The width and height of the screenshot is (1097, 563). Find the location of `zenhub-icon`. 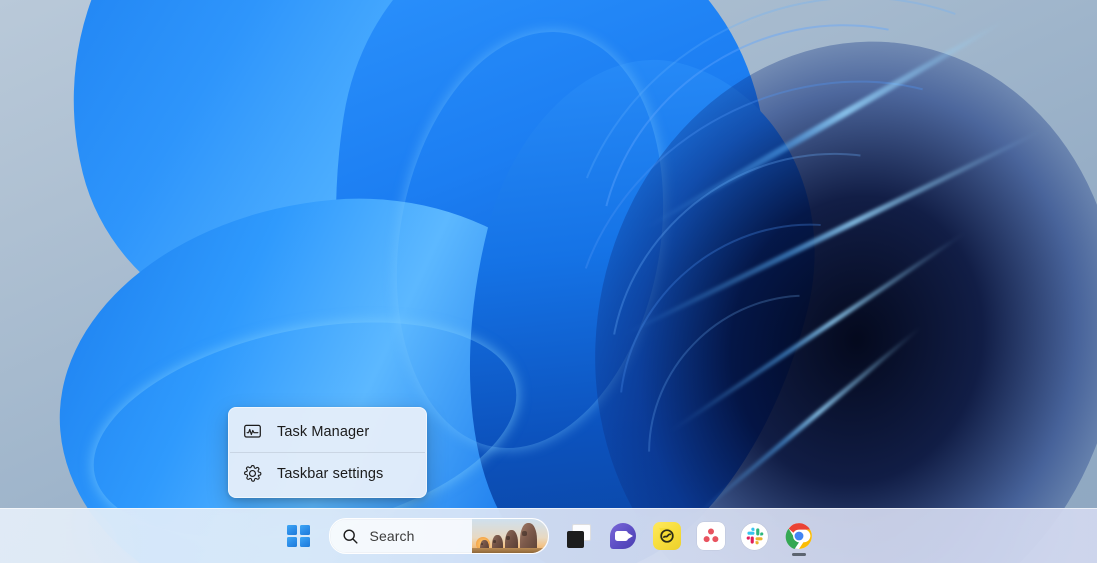

zenhub-icon is located at coordinates (666, 536).